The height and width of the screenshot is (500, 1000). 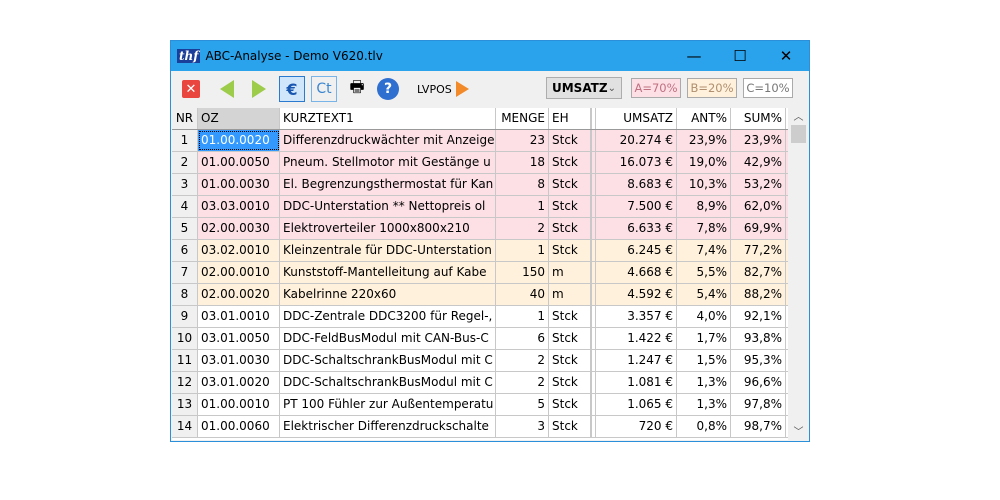 I want to click on ant-cell: 5,4%, so click(x=704, y=294).